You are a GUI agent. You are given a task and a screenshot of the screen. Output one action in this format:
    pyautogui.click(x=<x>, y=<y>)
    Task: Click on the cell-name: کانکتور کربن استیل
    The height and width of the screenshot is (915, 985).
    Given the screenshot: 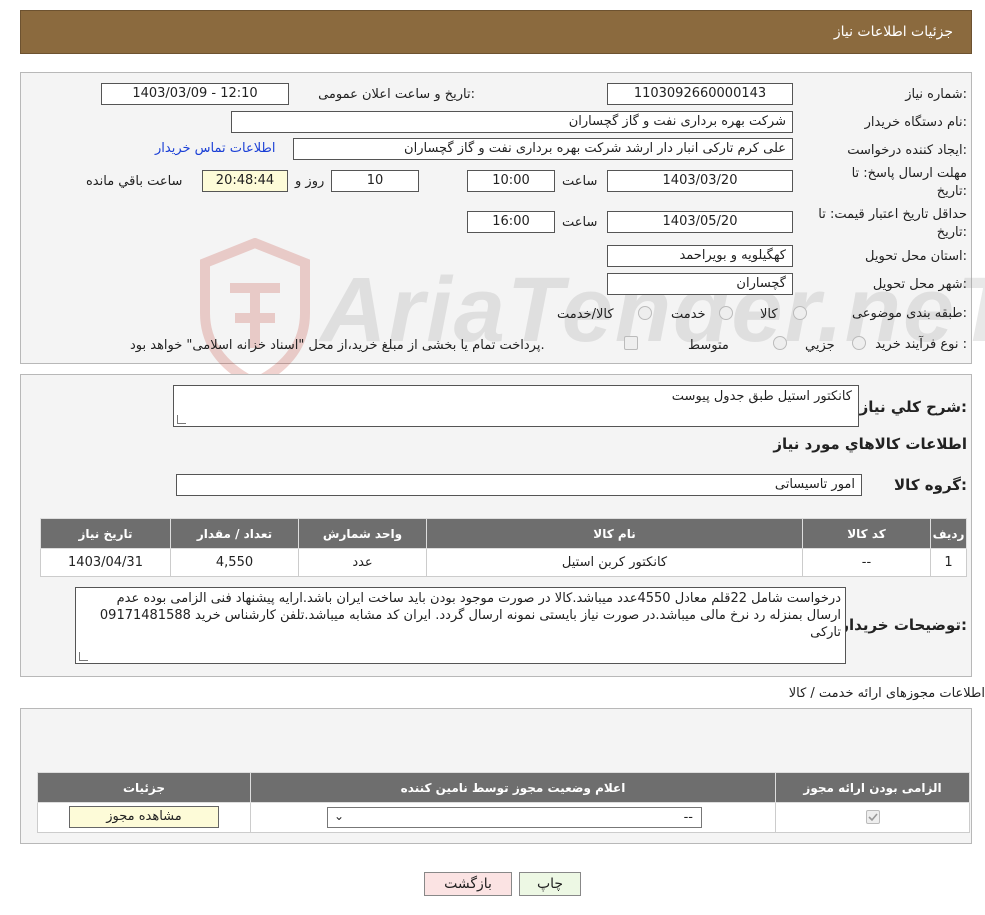 What is the action you would take?
    pyautogui.click(x=614, y=562)
    